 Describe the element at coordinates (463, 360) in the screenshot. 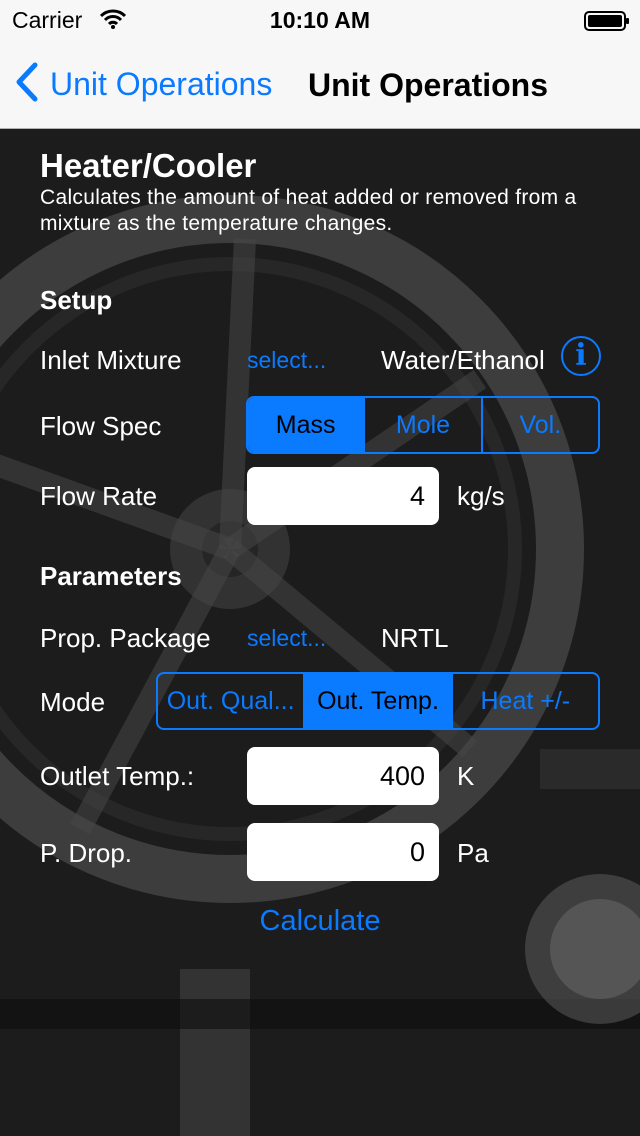

I see `inlet-mixture-value: Water/Ethanol` at that location.